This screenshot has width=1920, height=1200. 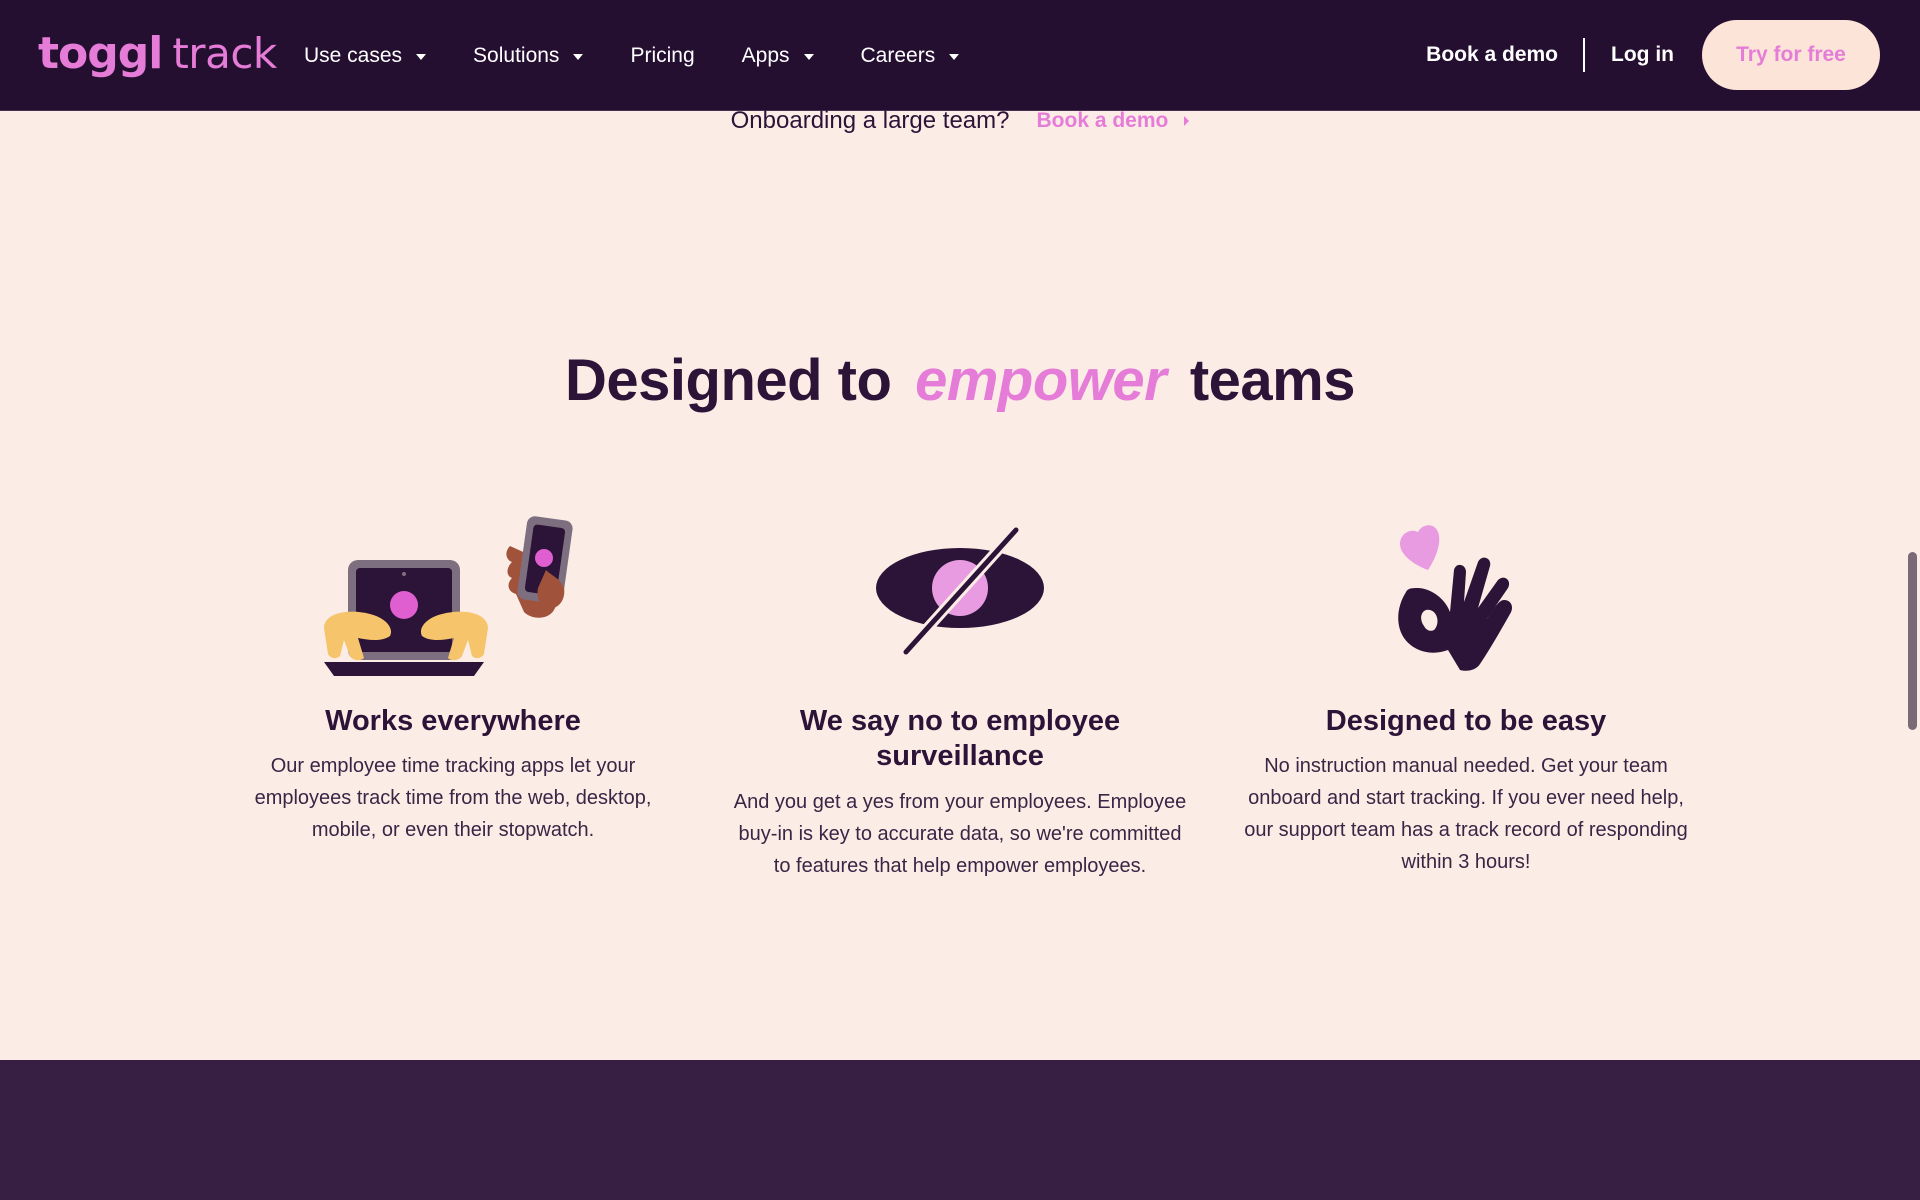 I want to click on ok-hand-heart-icon, so click(x=1455, y=598).